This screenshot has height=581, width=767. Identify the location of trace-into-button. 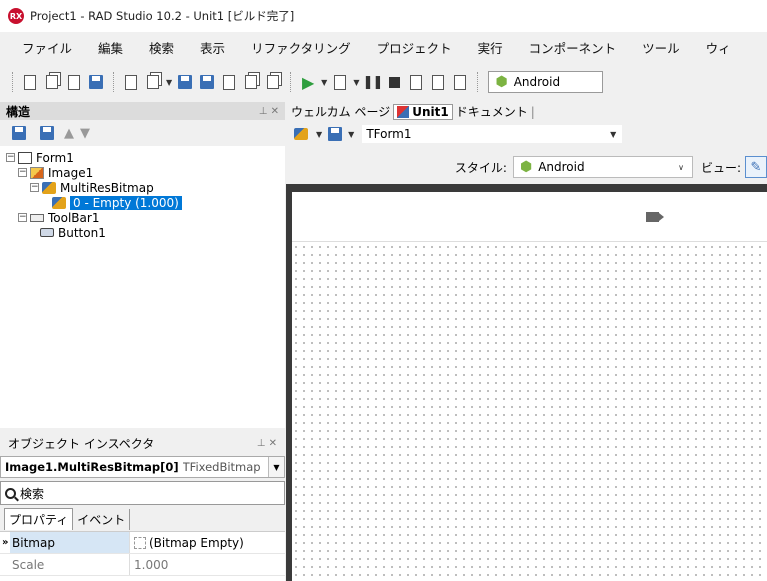
(416, 82).